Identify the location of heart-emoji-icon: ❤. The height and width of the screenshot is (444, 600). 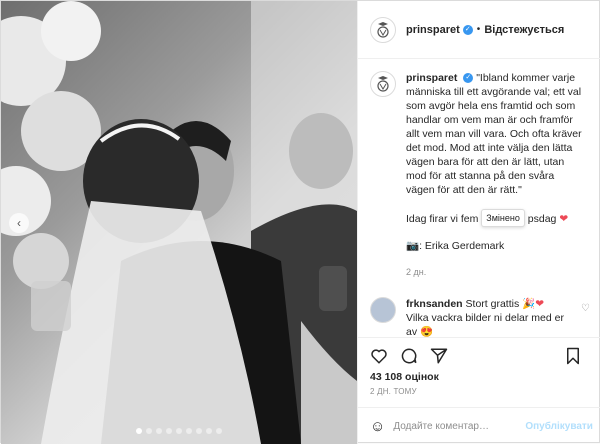
(564, 219).